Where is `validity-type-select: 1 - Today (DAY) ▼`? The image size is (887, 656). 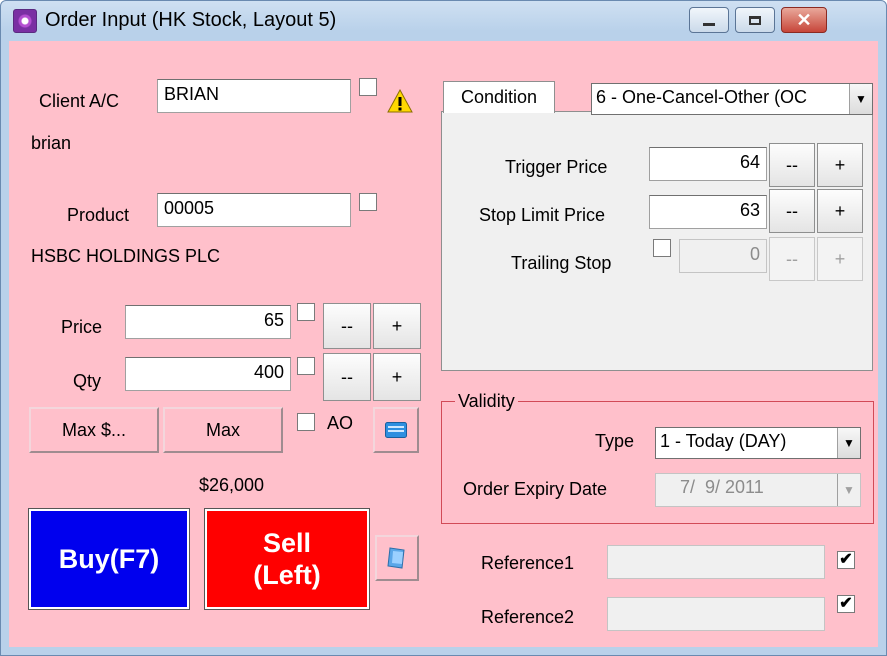 validity-type-select: 1 - Today (DAY) ▼ is located at coordinates (758, 443).